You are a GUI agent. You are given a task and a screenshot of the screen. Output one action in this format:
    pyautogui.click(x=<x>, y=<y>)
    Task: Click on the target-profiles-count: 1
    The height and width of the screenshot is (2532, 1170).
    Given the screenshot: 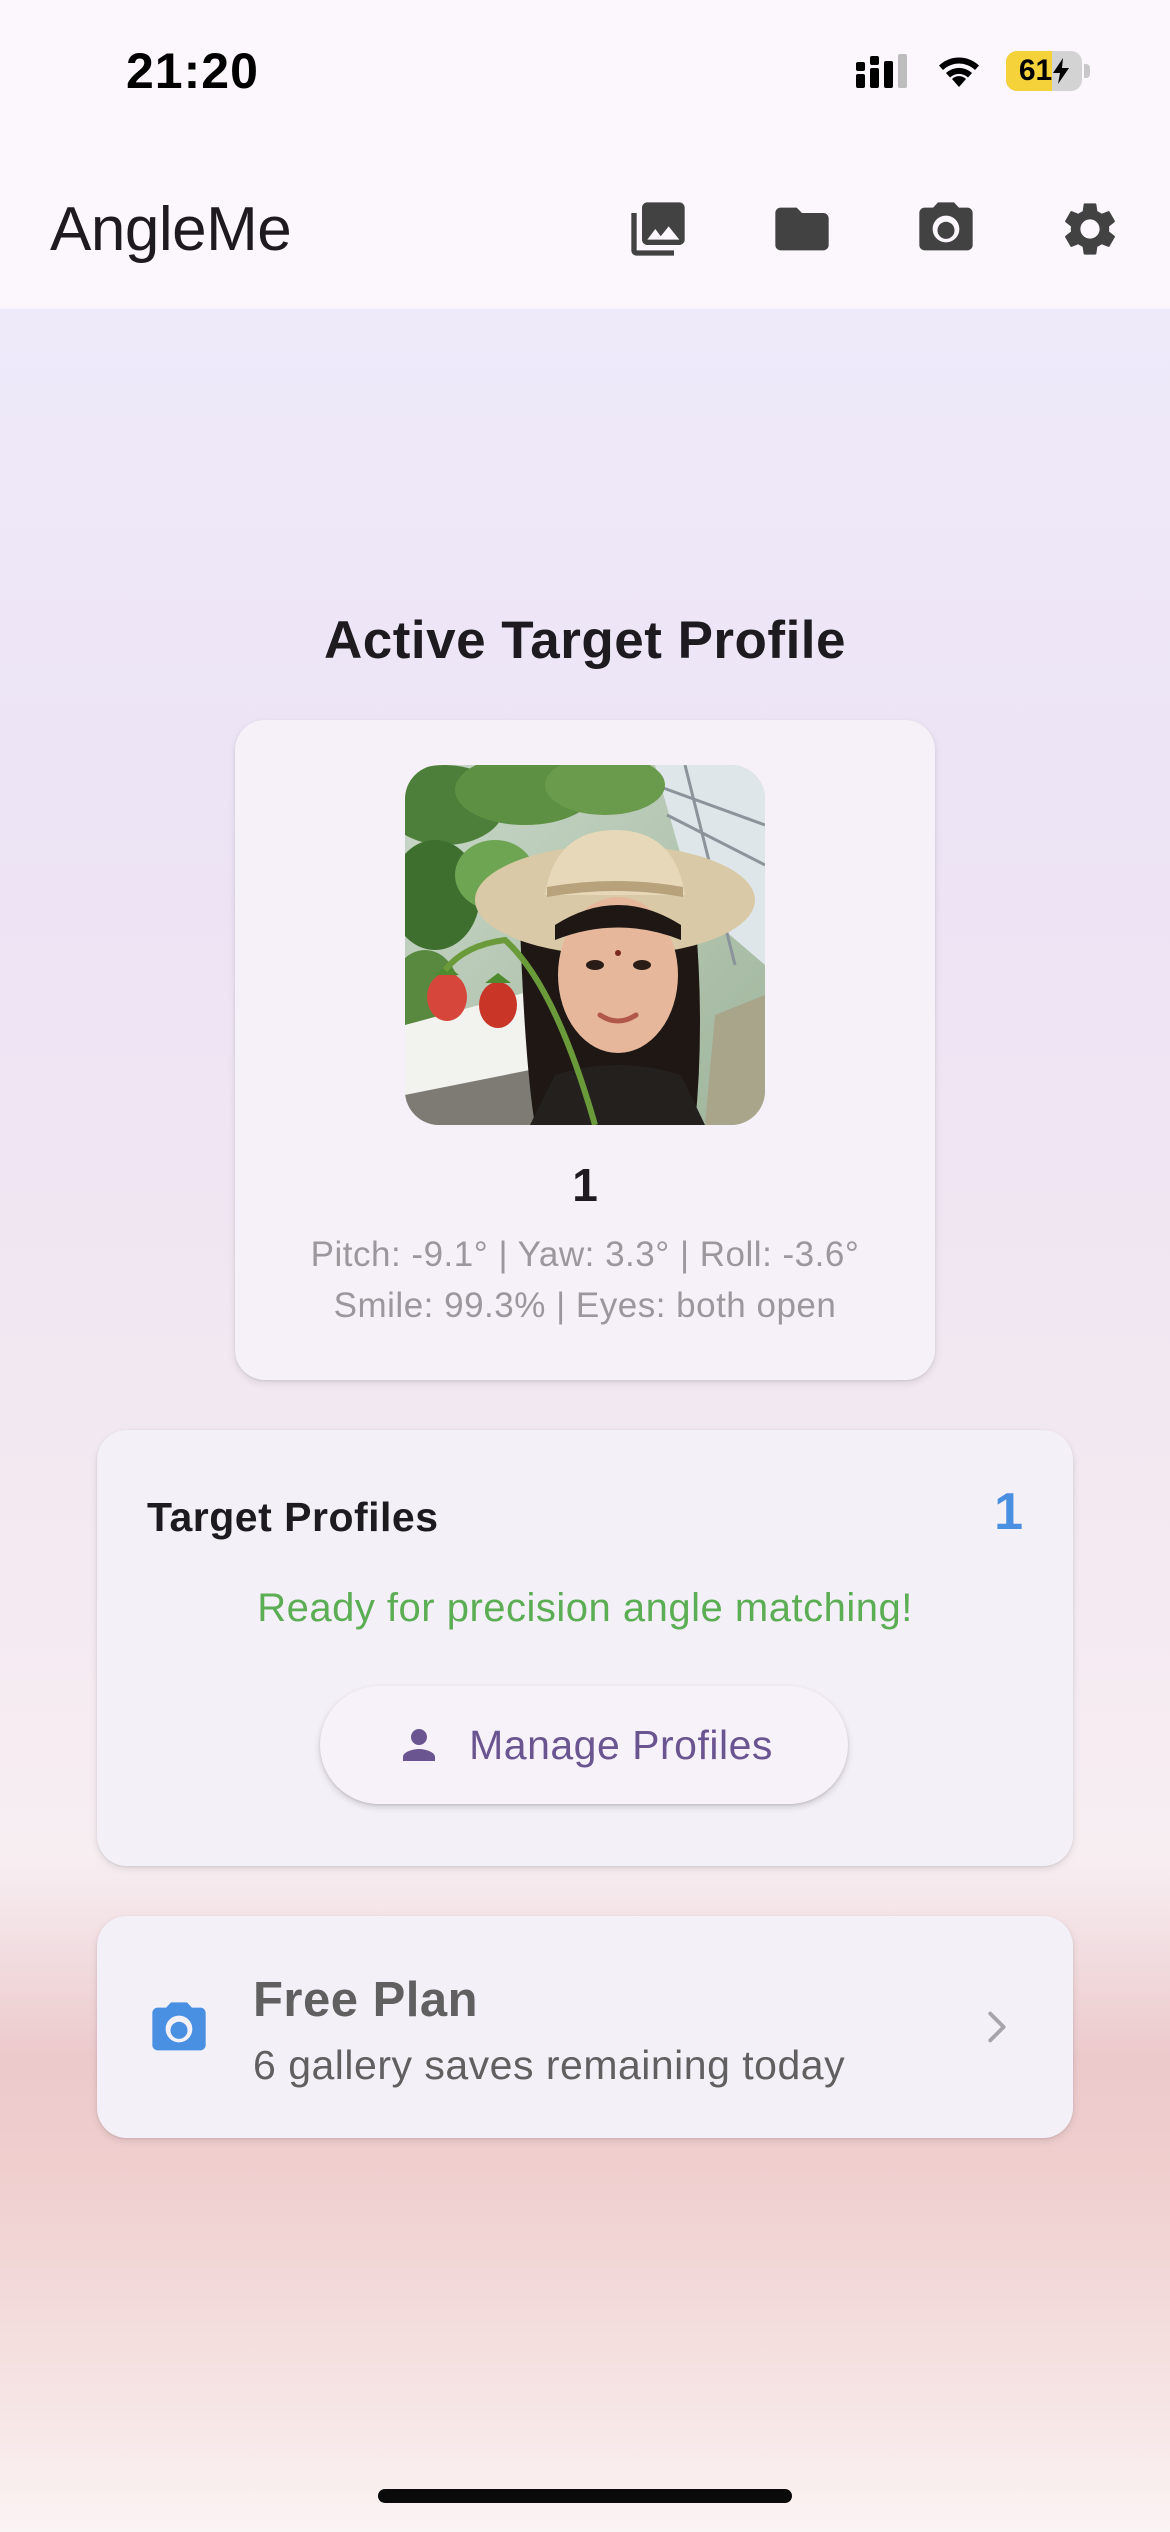 What is the action you would take?
    pyautogui.click(x=1008, y=1512)
    